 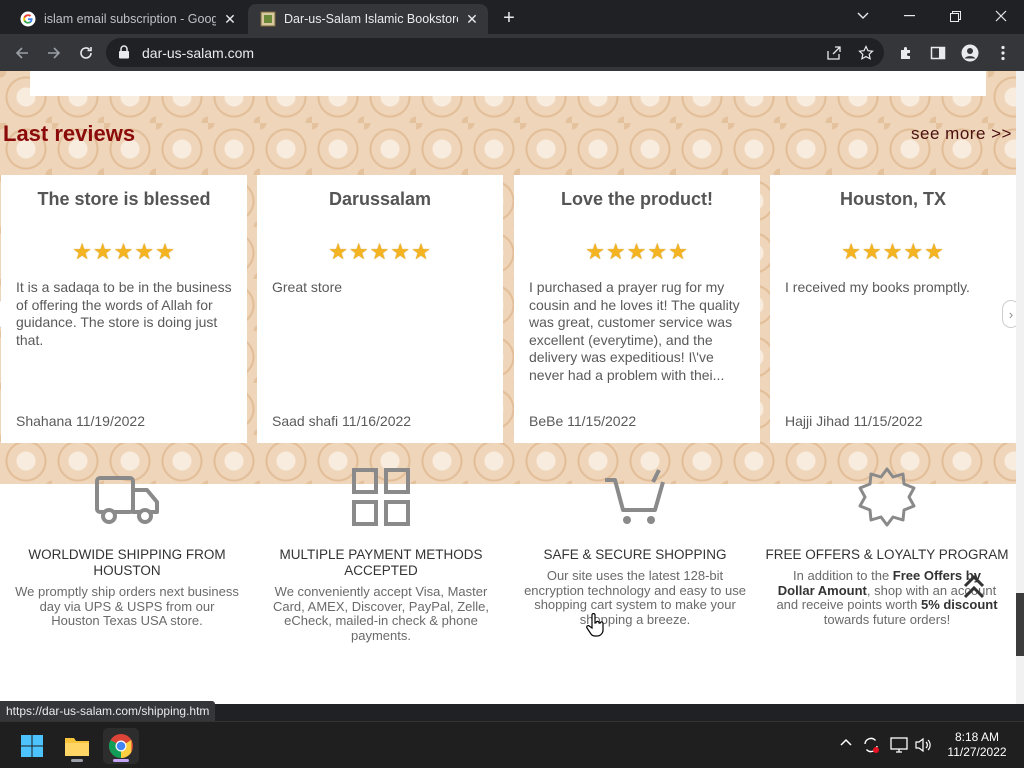 I want to click on folder-icon, so click(x=77, y=747).